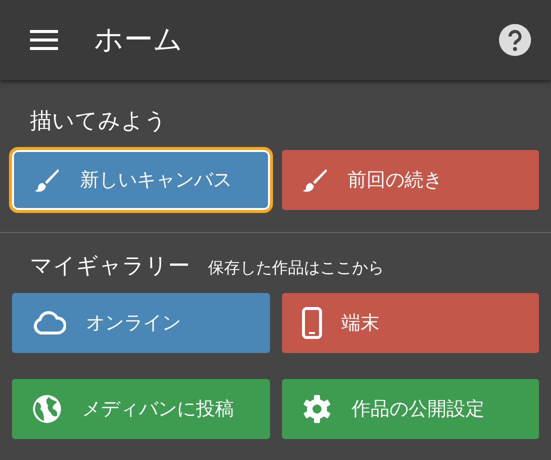 The width and height of the screenshot is (551, 460). I want to click on help-icon, so click(515, 40).